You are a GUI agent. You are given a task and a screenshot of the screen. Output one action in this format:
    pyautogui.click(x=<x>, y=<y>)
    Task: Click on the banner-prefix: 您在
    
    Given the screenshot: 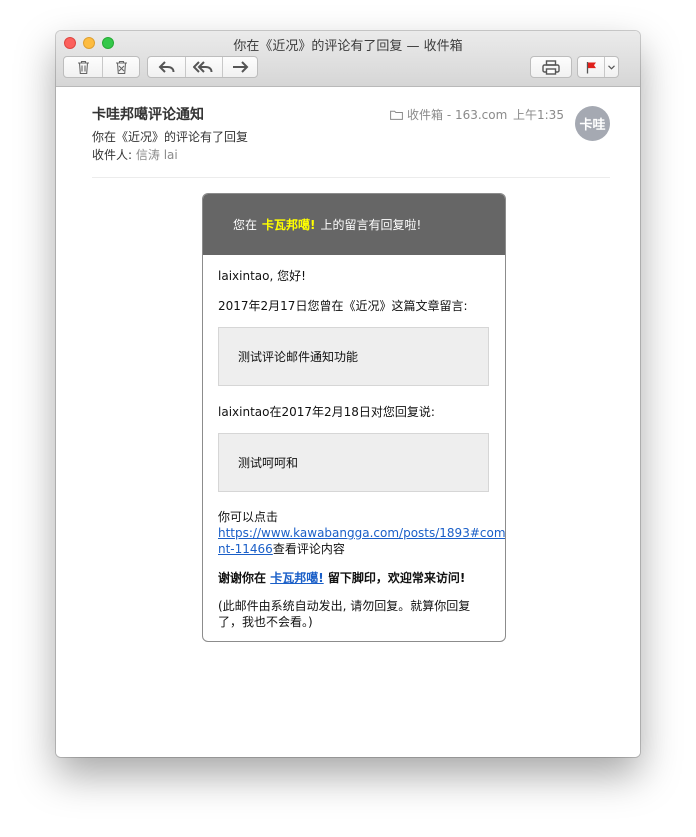 What is the action you would take?
    pyautogui.click(x=245, y=225)
    